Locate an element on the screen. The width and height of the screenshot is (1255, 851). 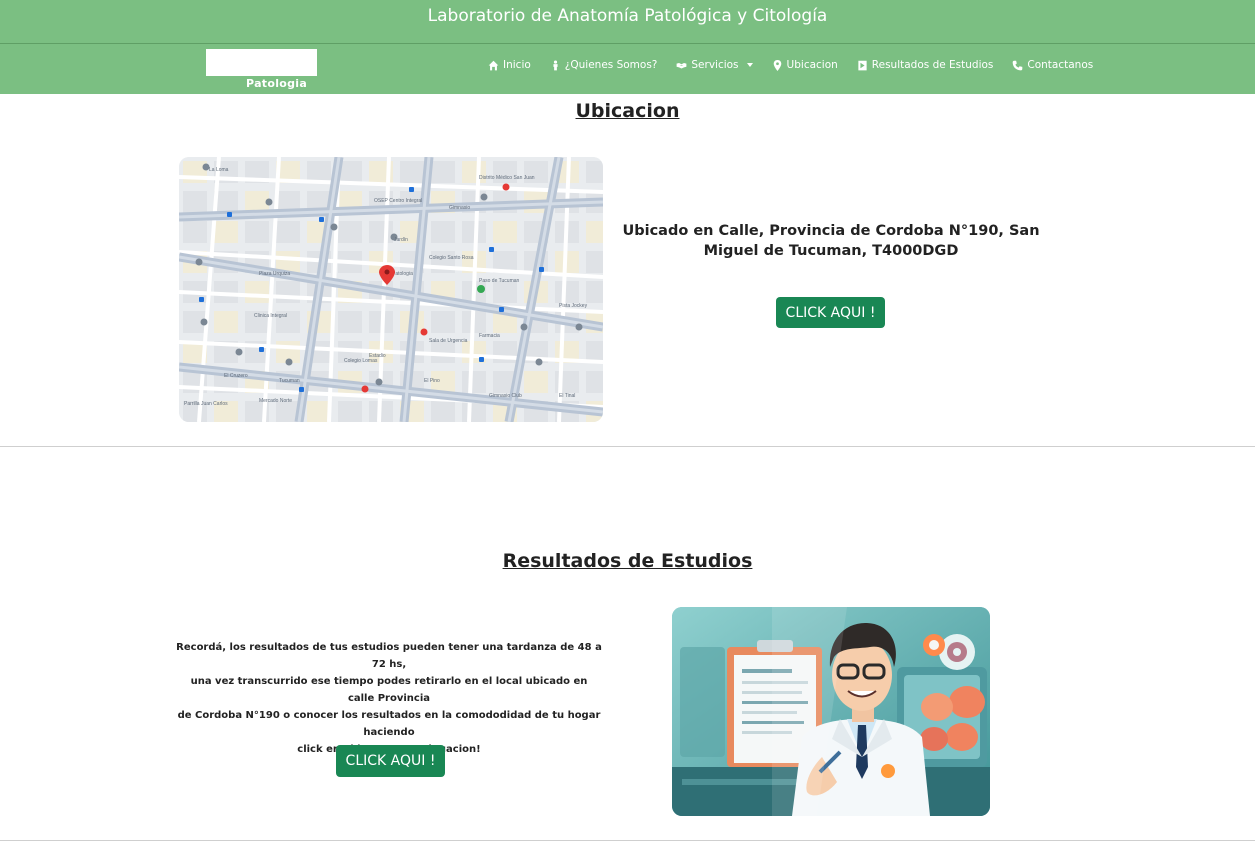
nav-label: Inicio is located at coordinates (517, 65).